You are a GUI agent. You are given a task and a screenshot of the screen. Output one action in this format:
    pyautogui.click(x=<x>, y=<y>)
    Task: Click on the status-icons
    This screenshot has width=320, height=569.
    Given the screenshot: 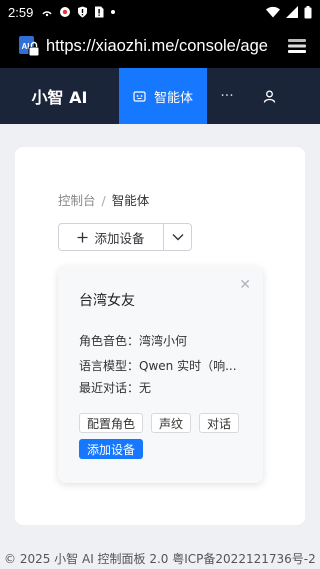 What is the action you would take?
    pyautogui.click(x=78, y=12)
    